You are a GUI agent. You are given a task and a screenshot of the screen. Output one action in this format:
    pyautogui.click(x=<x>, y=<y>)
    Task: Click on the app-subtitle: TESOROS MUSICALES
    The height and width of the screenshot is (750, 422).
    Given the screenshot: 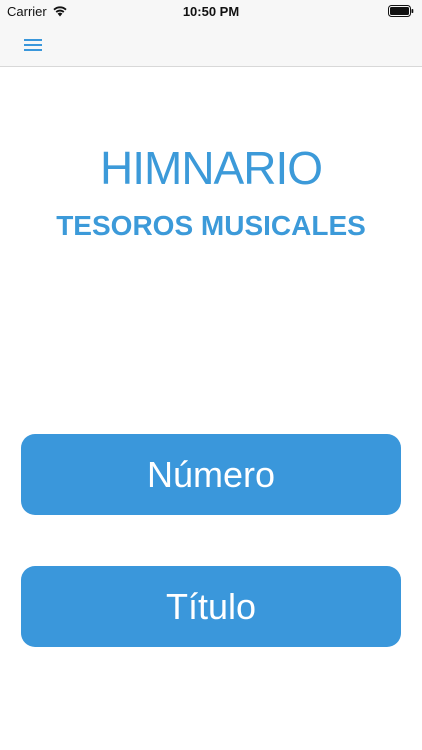 What is the action you would take?
    pyautogui.click(x=211, y=225)
    